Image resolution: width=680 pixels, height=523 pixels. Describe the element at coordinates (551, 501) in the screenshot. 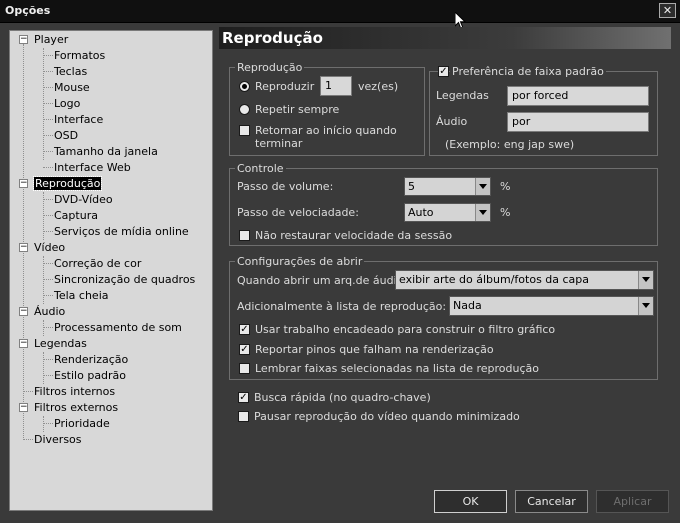

I see `cancel-button: Cancelar` at that location.